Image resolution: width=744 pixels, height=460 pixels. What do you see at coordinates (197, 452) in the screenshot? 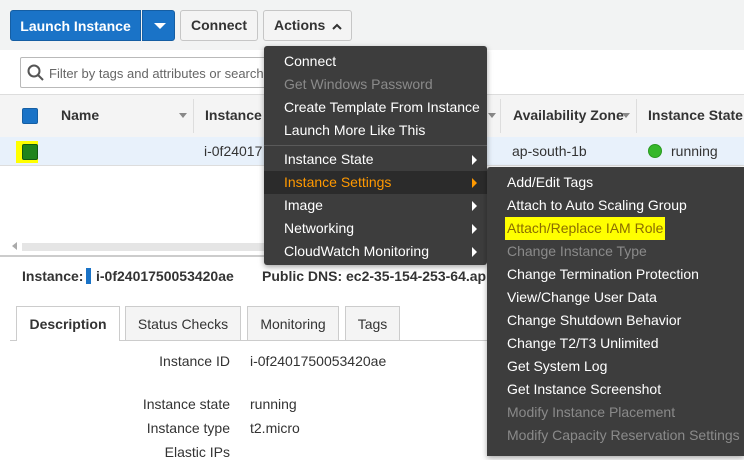
I see `desc-key-elastic-ips: Elastic IPs` at bounding box center [197, 452].